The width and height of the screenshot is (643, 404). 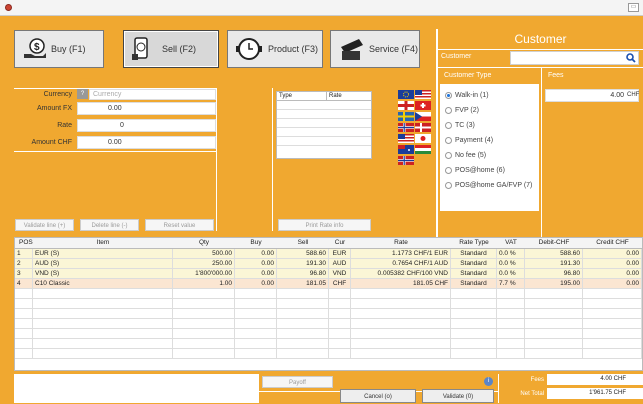 I want to click on divider, so click(x=540, y=49).